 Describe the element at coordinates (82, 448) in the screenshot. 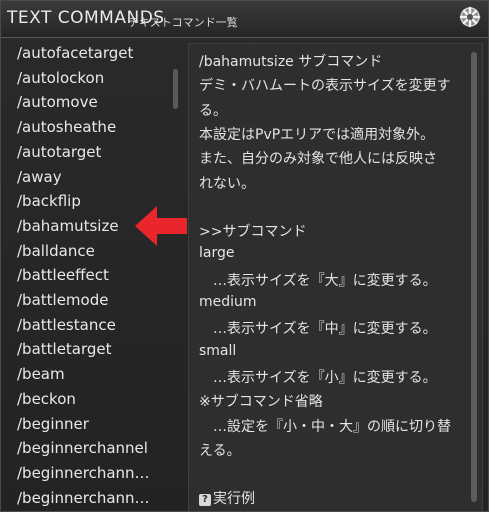

I see `command-list-item: /beginnerchannel` at that location.